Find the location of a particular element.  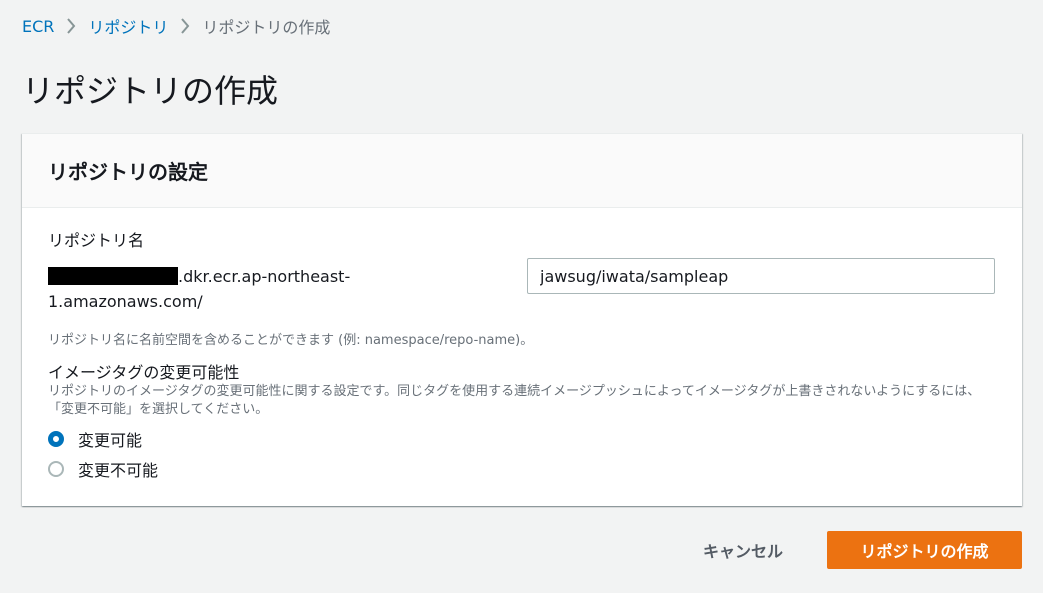

radio-immutable-label: 変更不可能 is located at coordinates (118, 470).